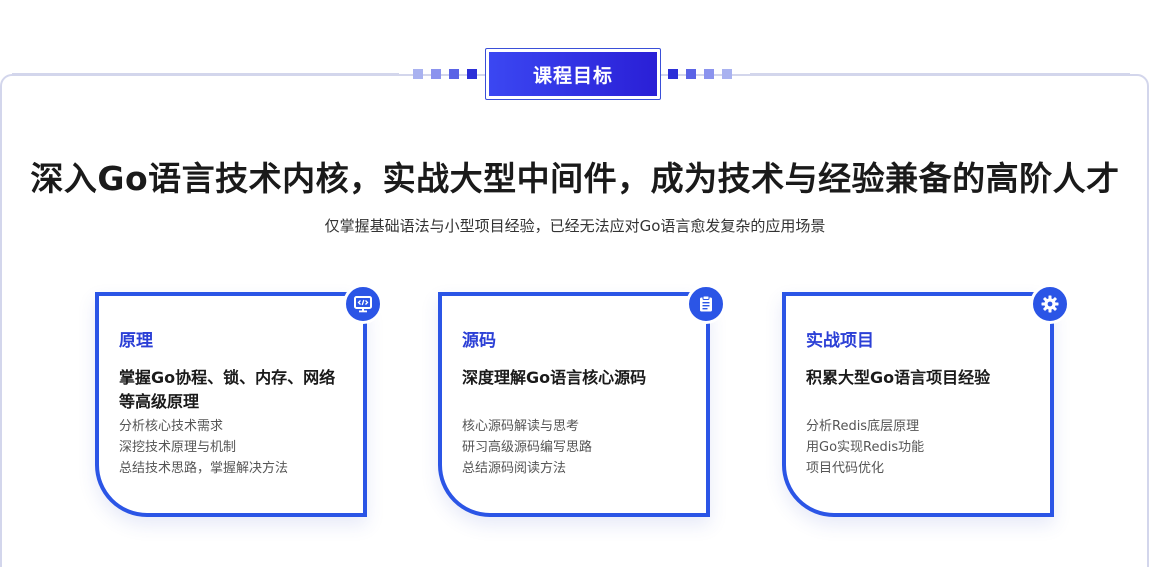 The width and height of the screenshot is (1150, 567). Describe the element at coordinates (204, 468) in the screenshot. I see `card-point: 总结技术思路，掌握解决方法` at that location.